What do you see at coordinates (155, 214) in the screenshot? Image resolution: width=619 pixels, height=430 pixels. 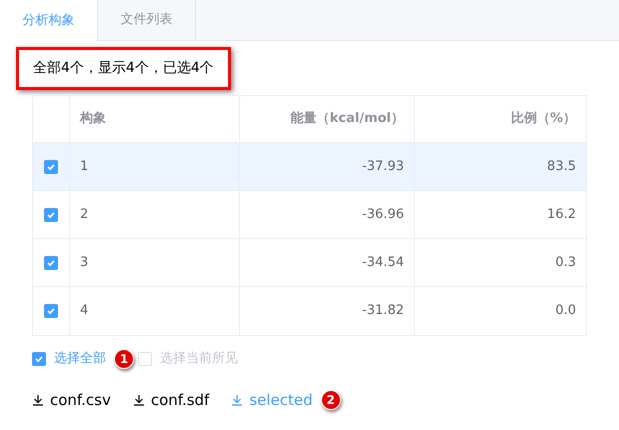 I see `table-cell: 2` at bounding box center [155, 214].